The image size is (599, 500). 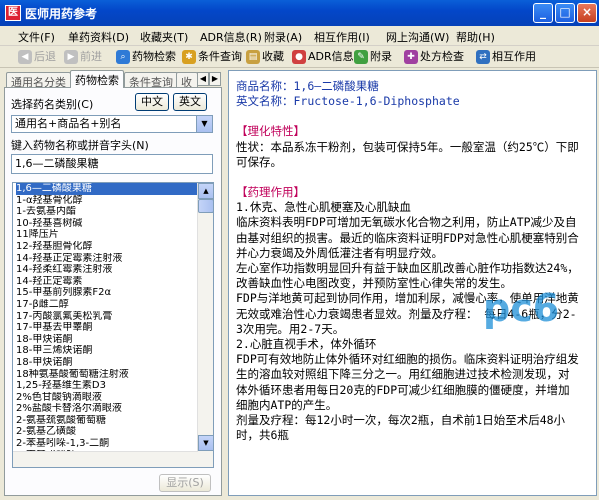 I want to click on english-button: 英文, so click(x=190, y=102).